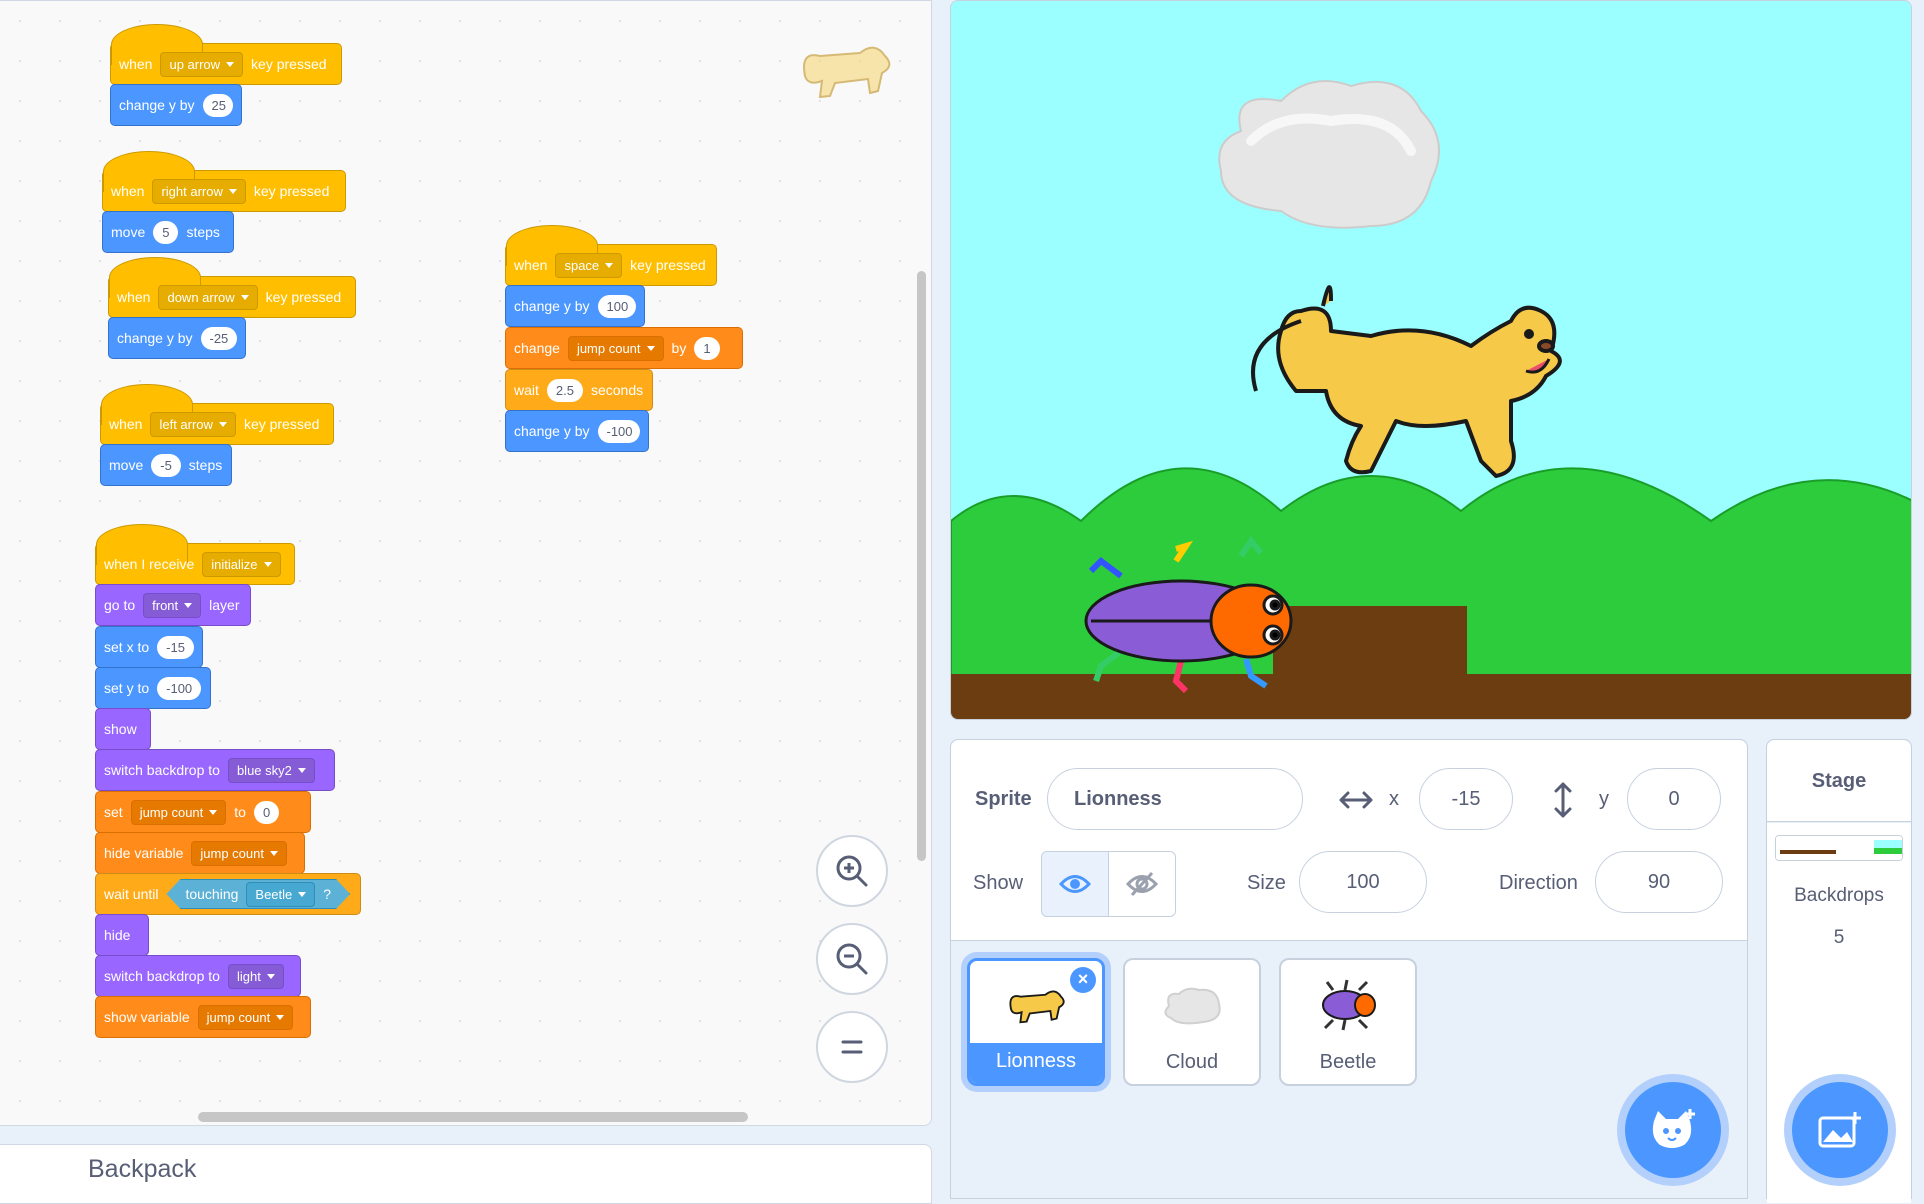 The image size is (1924, 1204). I want to click on cat-plus-icon, so click(1673, 1128).